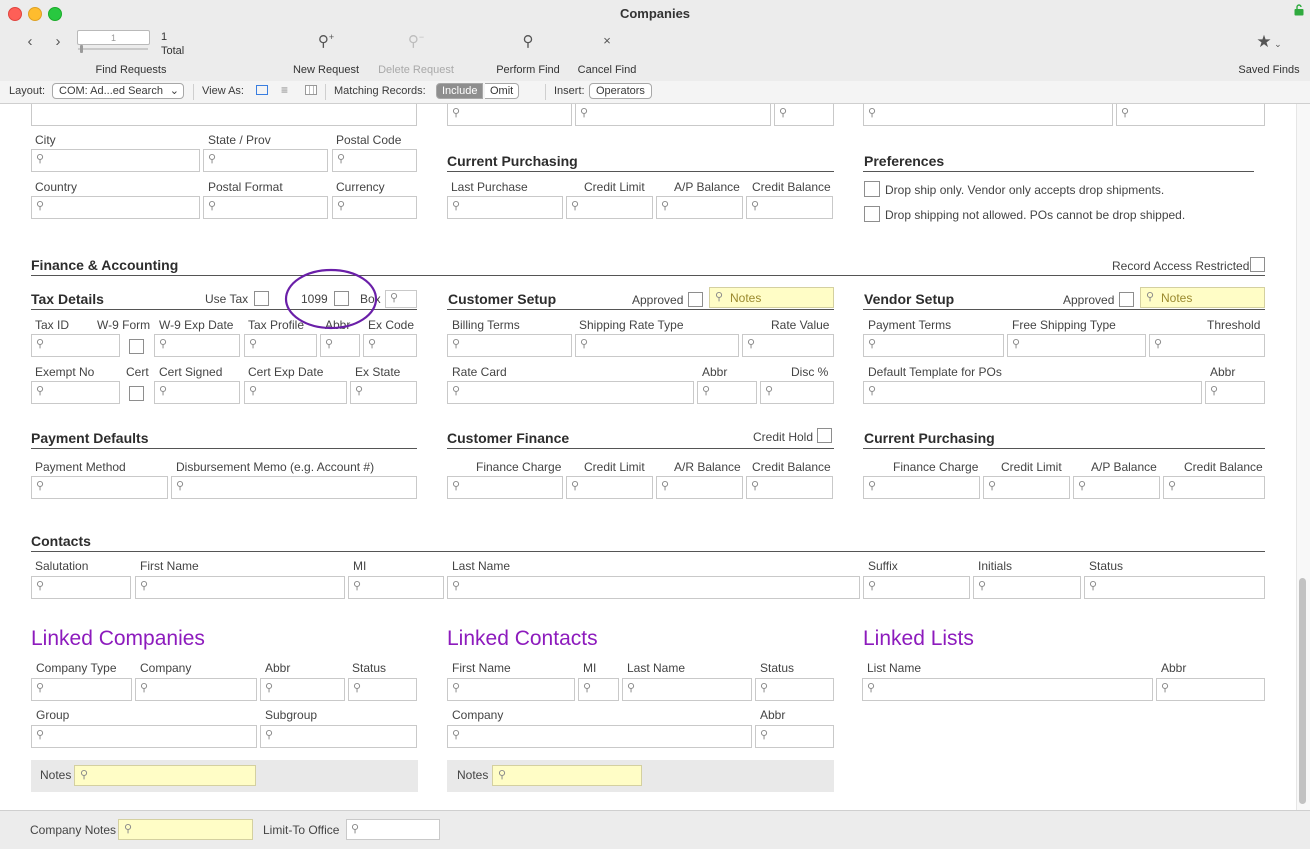 The height and width of the screenshot is (849, 1310). Describe the element at coordinates (118, 91) in the screenshot. I see `layout-select: COM: Ad...ed Search ⌄` at that location.